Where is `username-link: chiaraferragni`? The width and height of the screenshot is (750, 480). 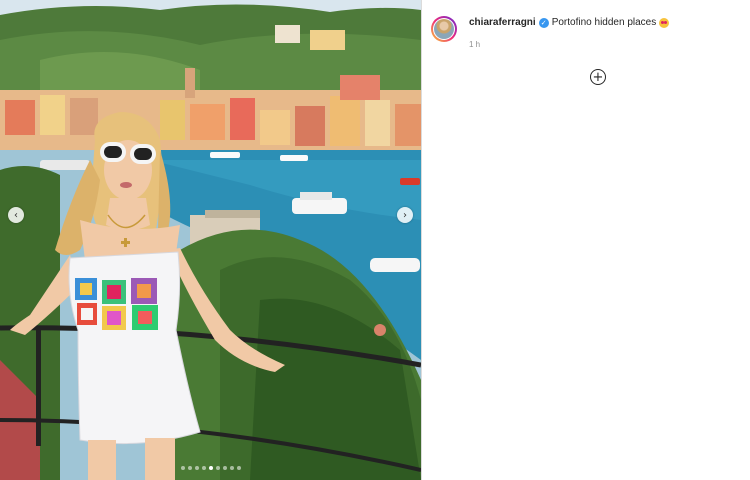
username-link: chiaraferragni is located at coordinates (502, 22).